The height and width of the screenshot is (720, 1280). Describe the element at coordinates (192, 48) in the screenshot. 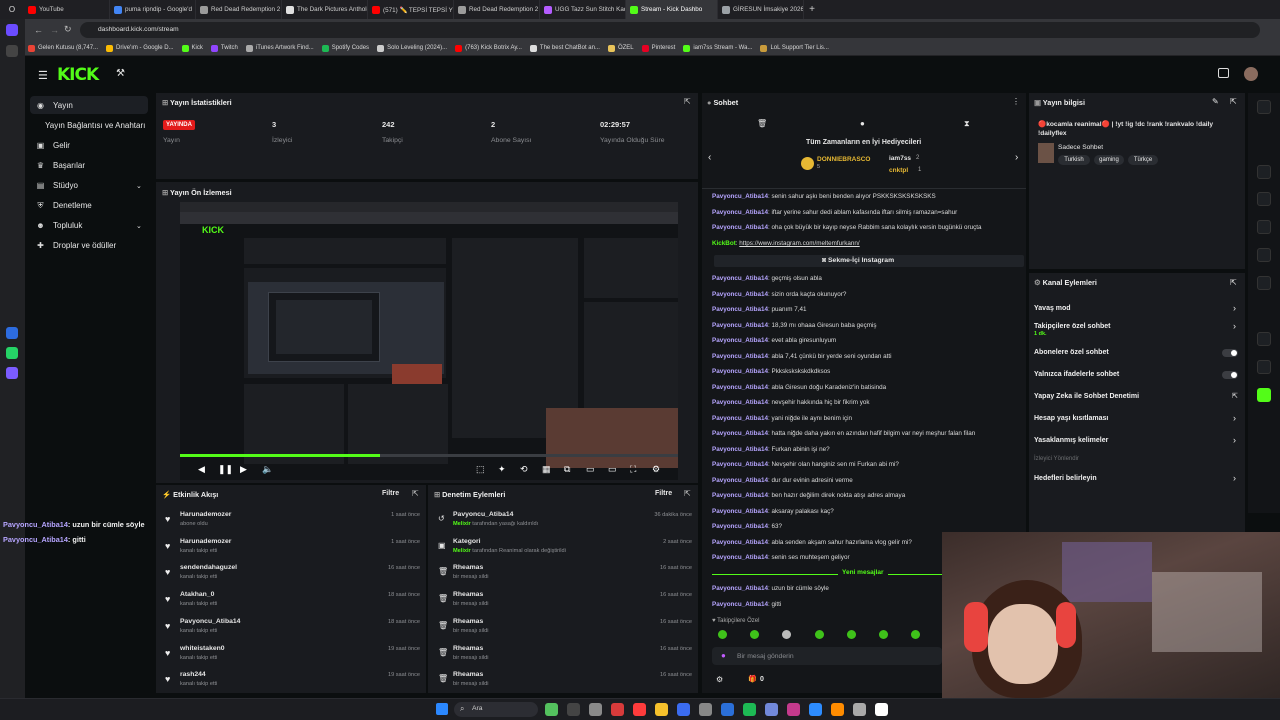

I see `bookmark-item: Kick` at that location.